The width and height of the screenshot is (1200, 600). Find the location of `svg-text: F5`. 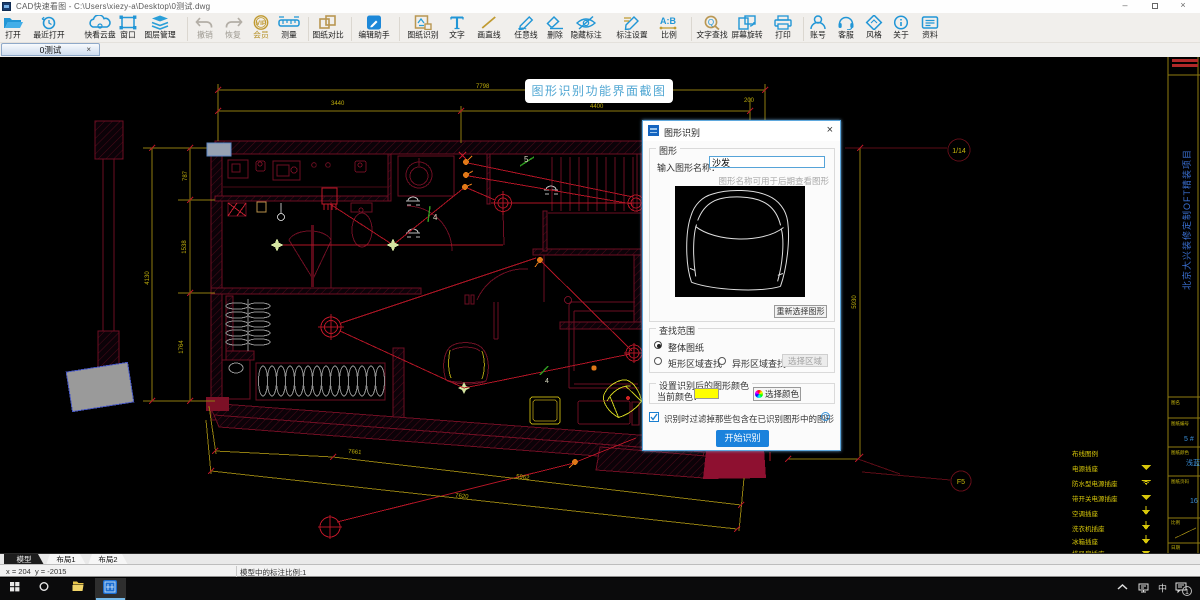

svg-text: F5 is located at coordinates (961, 482).